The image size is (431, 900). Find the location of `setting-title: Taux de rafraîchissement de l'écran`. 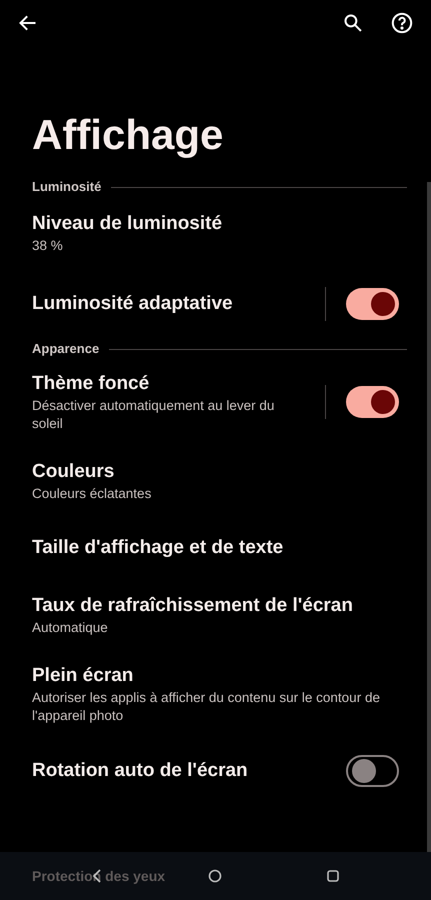

setting-title: Taux de rafraîchissement de l'écran is located at coordinates (215, 606).